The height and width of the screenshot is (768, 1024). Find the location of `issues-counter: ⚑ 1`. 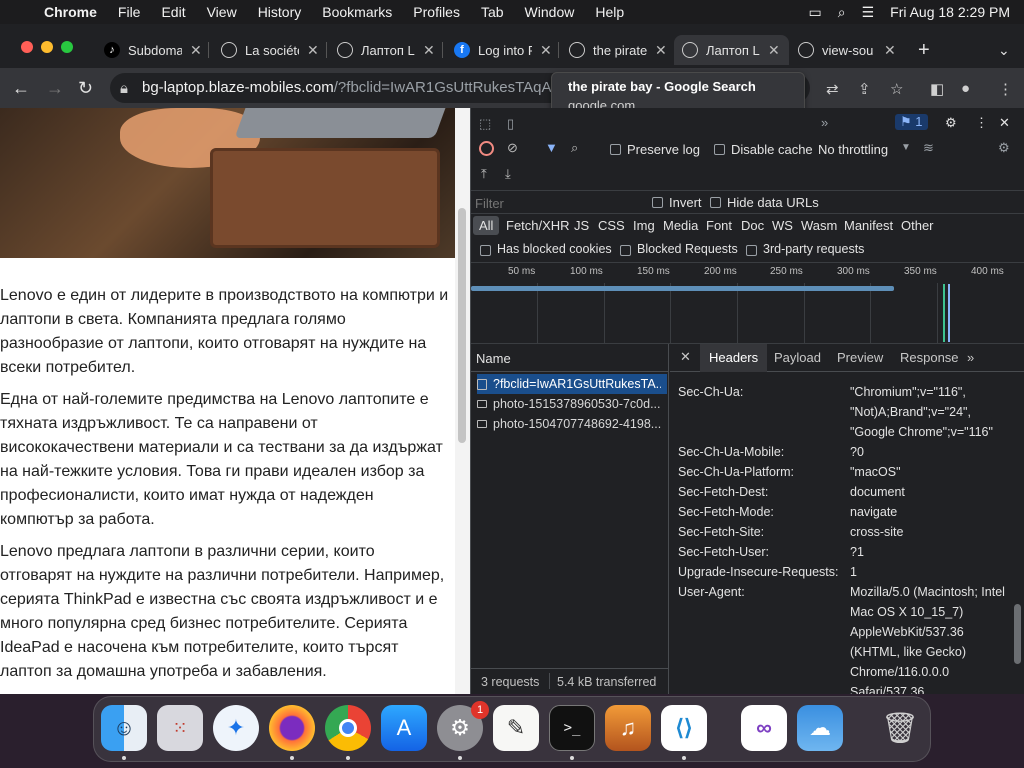

issues-counter: ⚑ 1 is located at coordinates (911, 122).